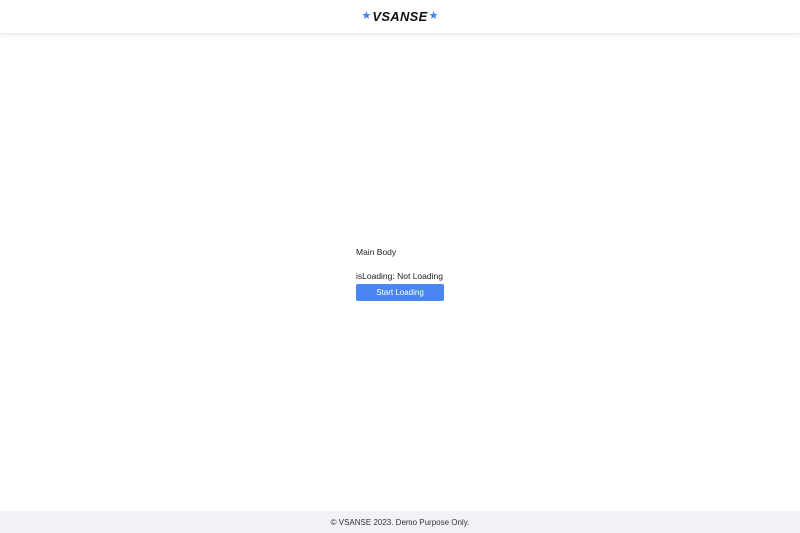 This screenshot has width=800, height=533. What do you see at coordinates (366, 16) in the screenshot?
I see `star-icon-left: ★` at bounding box center [366, 16].